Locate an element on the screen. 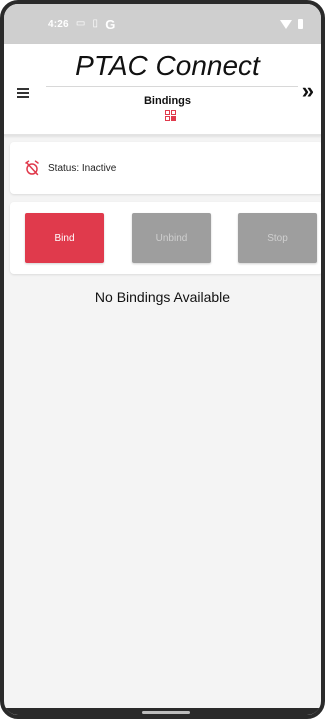 The width and height of the screenshot is (325, 719). message-icon: ▭ is located at coordinates (80, 23).